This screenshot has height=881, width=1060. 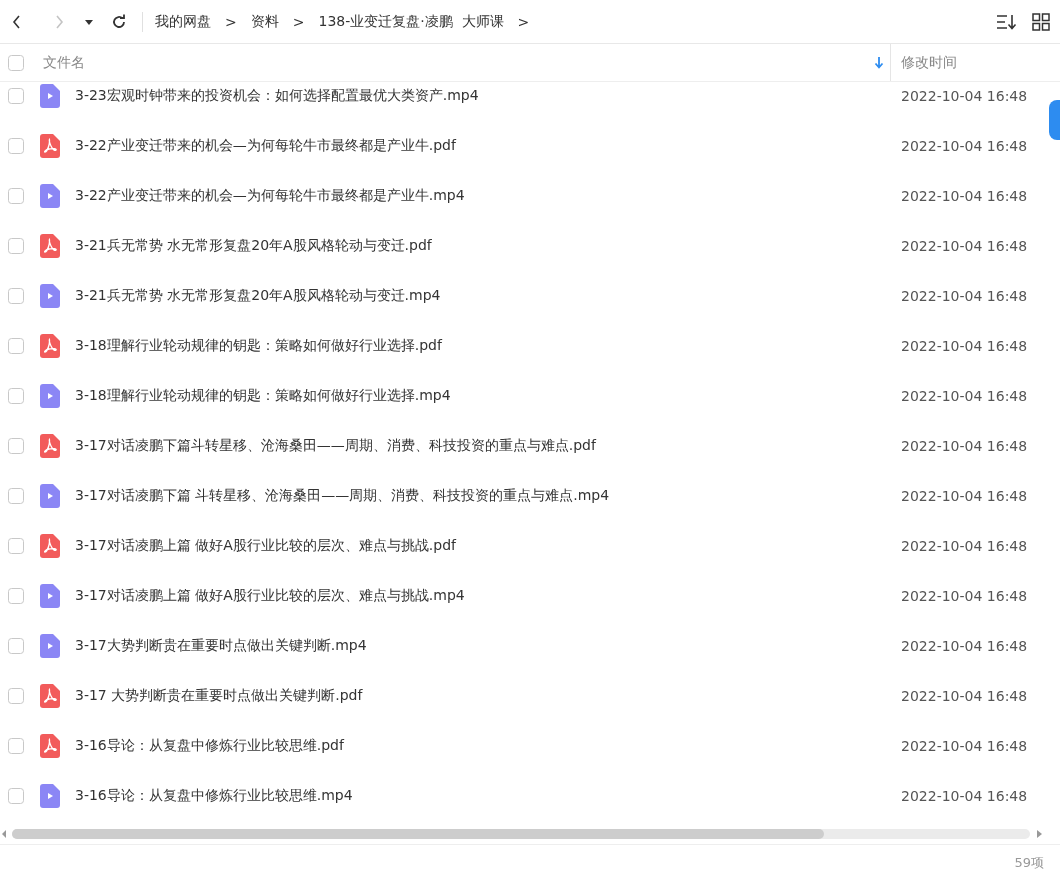 What do you see at coordinates (209, 746) in the screenshot?
I see `file-name: 3-16导论：从复盘中修炼行业比较思维.pdf` at bounding box center [209, 746].